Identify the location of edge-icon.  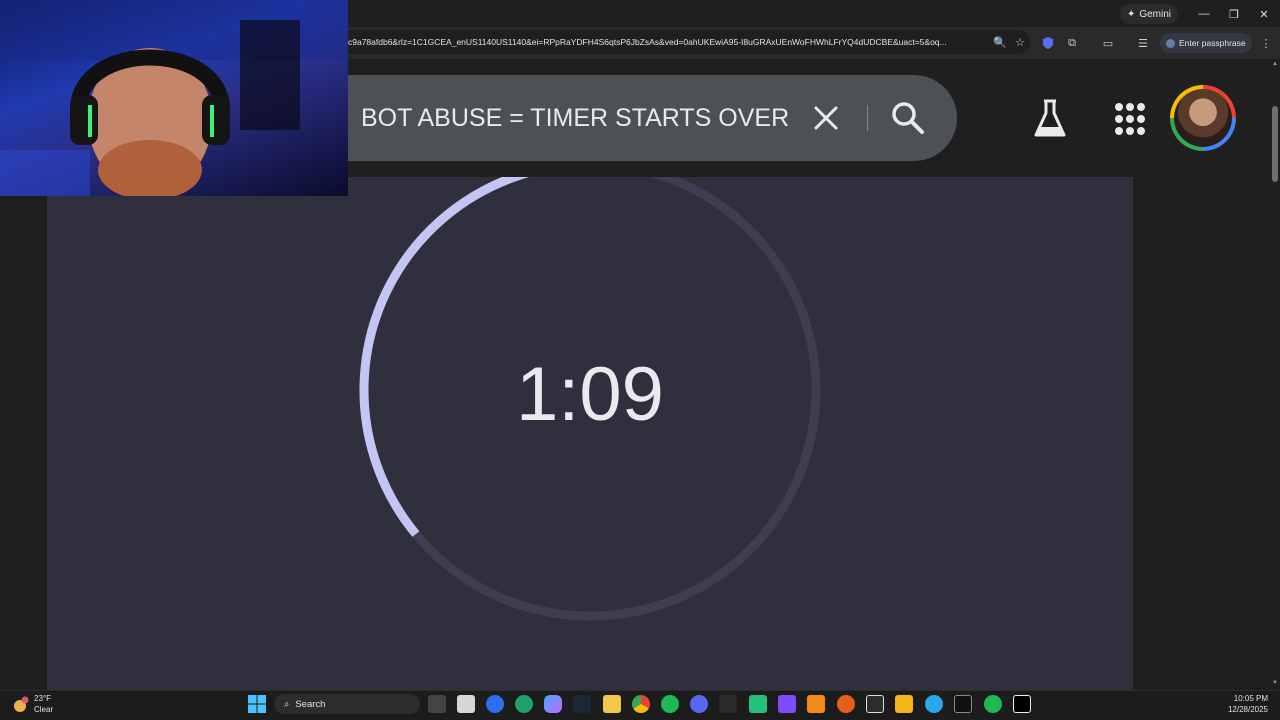
(524, 704).